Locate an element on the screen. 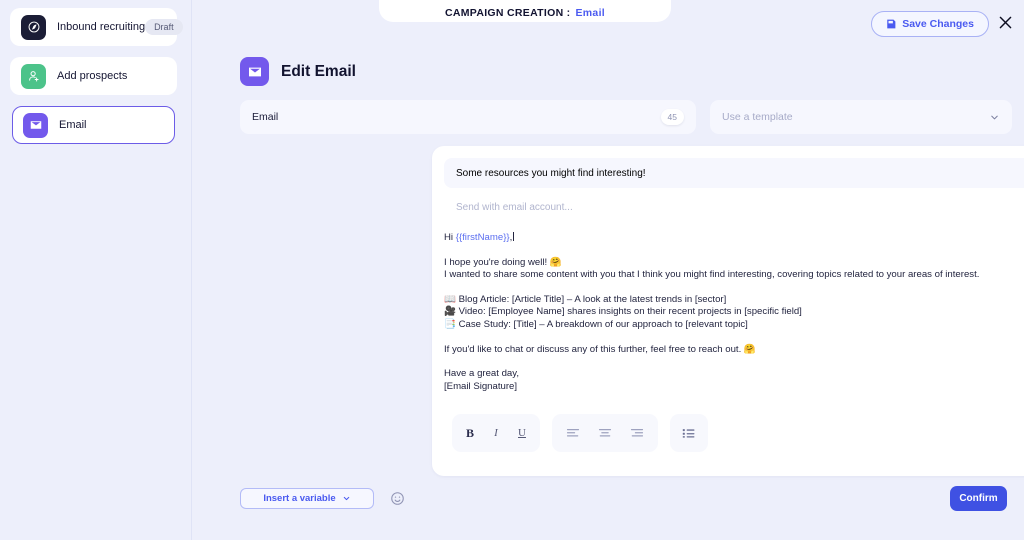  sidebar-item-label: Inbound recruiting is located at coordinates (101, 27).